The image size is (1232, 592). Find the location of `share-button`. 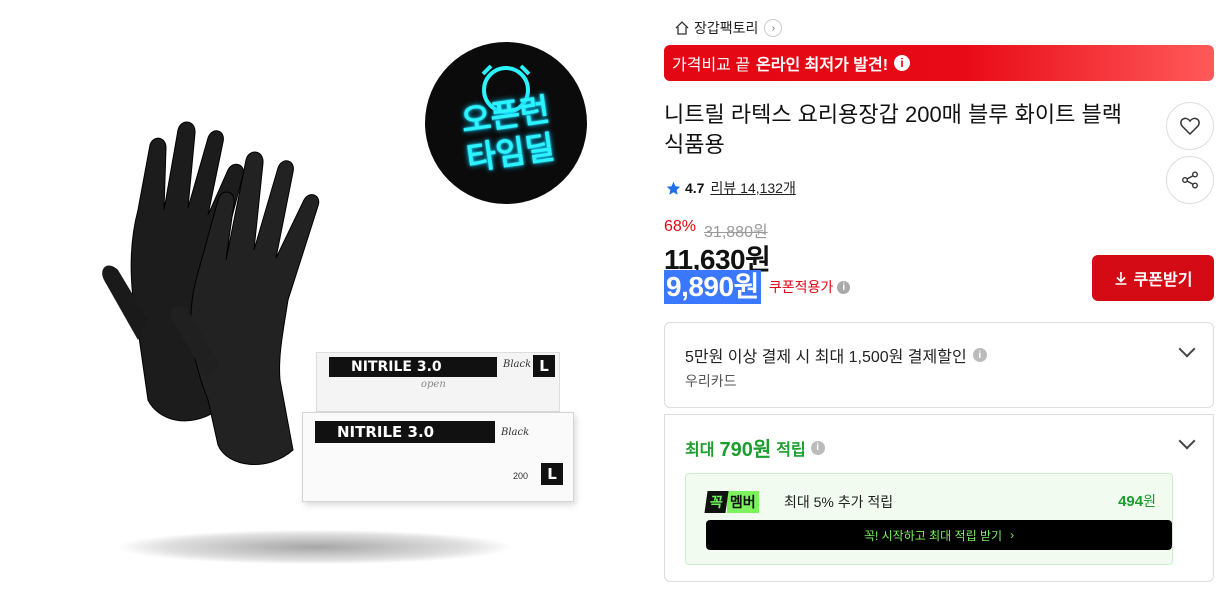

share-button is located at coordinates (1190, 180).